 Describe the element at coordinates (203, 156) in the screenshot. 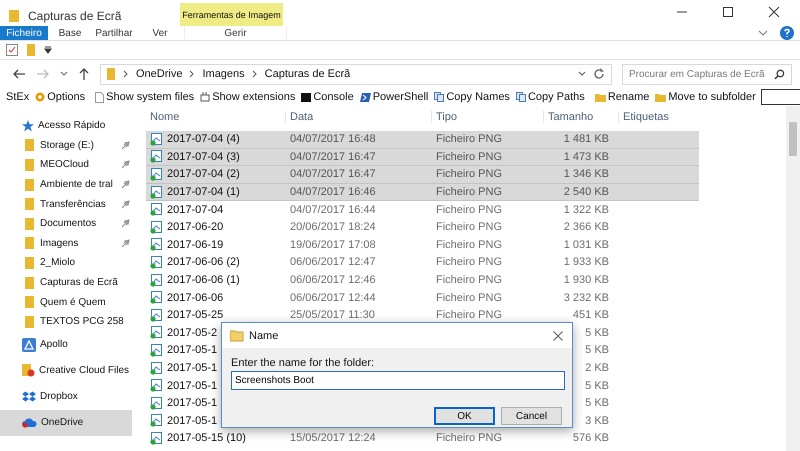

I see `file-name: 2017-07-04 (3)` at that location.